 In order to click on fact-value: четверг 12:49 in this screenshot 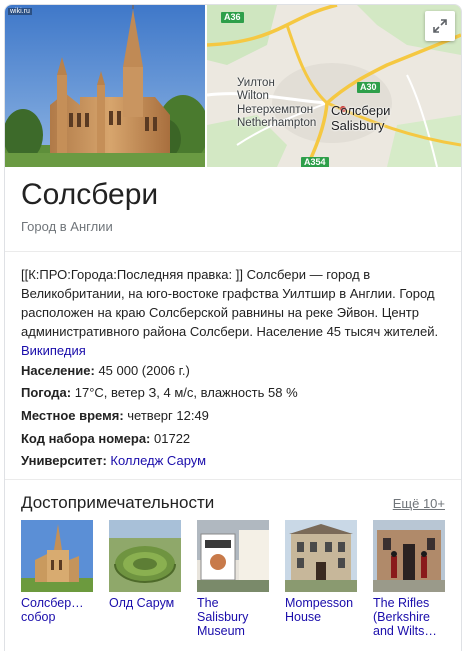, I will do `click(168, 415)`.